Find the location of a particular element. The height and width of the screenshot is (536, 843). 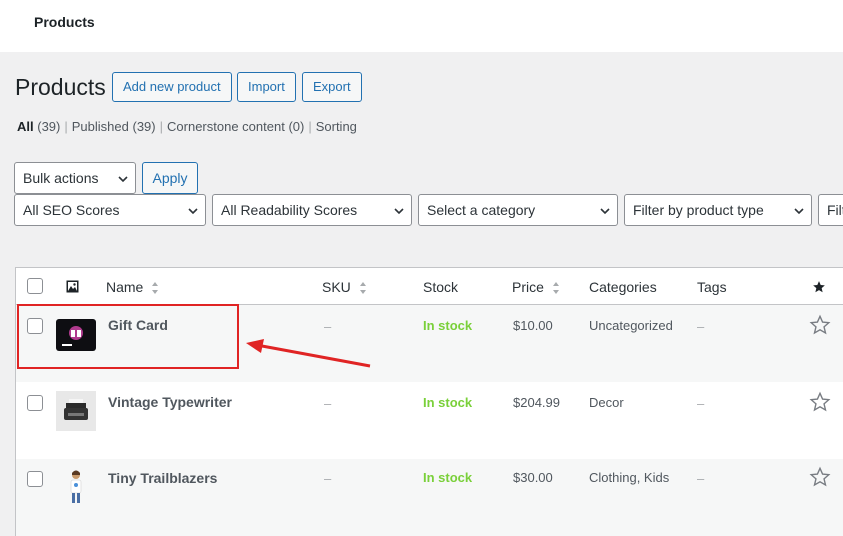

add-new-product-button: Add new product is located at coordinates (172, 87).